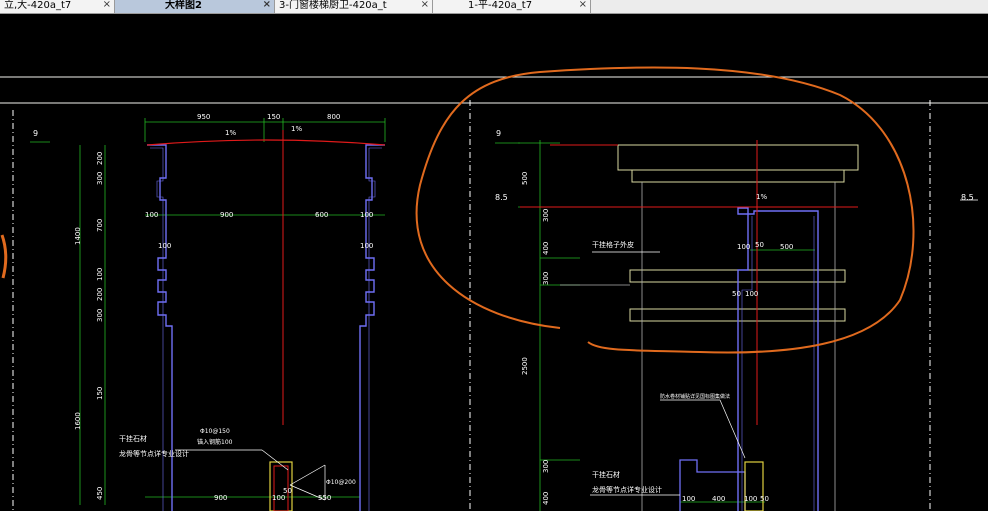 Image resolution: width=988 pixels, height=511 pixels. What do you see at coordinates (100, 393) in the screenshot?
I see `svg-text: 150` at bounding box center [100, 393].